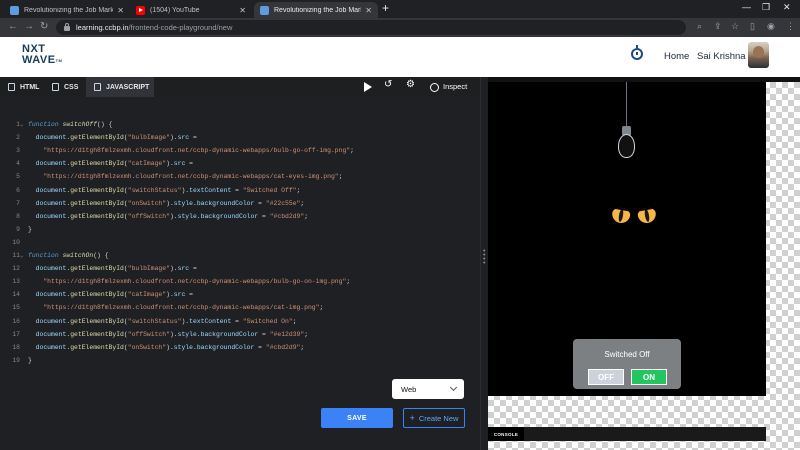 The image size is (800, 450). I want to click on code-line: 19}, so click(240, 360).